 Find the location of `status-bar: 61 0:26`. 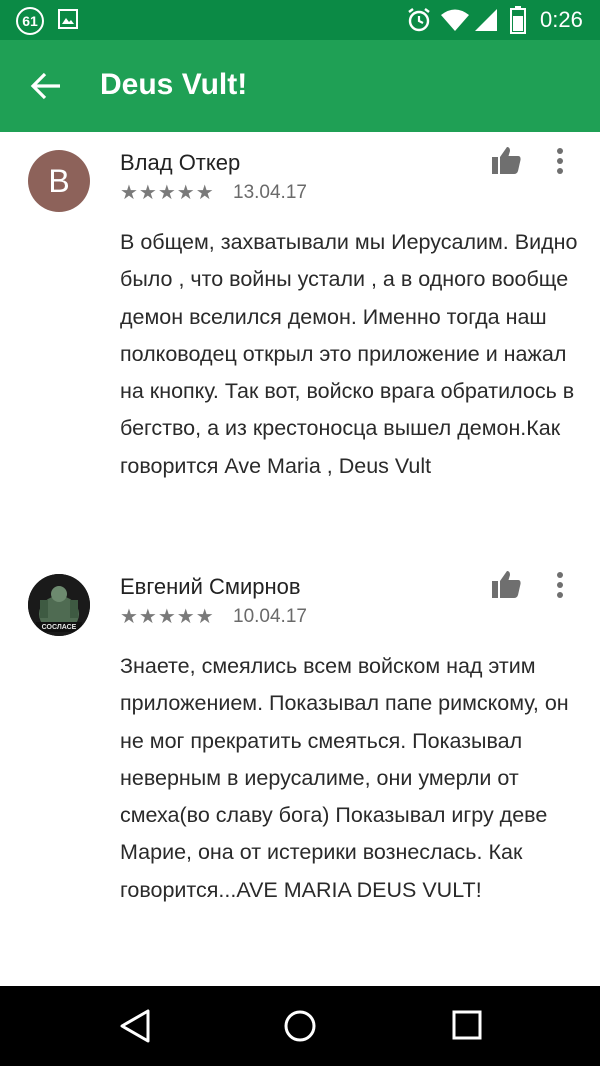

status-bar: 61 0:26 is located at coordinates (300, 20).